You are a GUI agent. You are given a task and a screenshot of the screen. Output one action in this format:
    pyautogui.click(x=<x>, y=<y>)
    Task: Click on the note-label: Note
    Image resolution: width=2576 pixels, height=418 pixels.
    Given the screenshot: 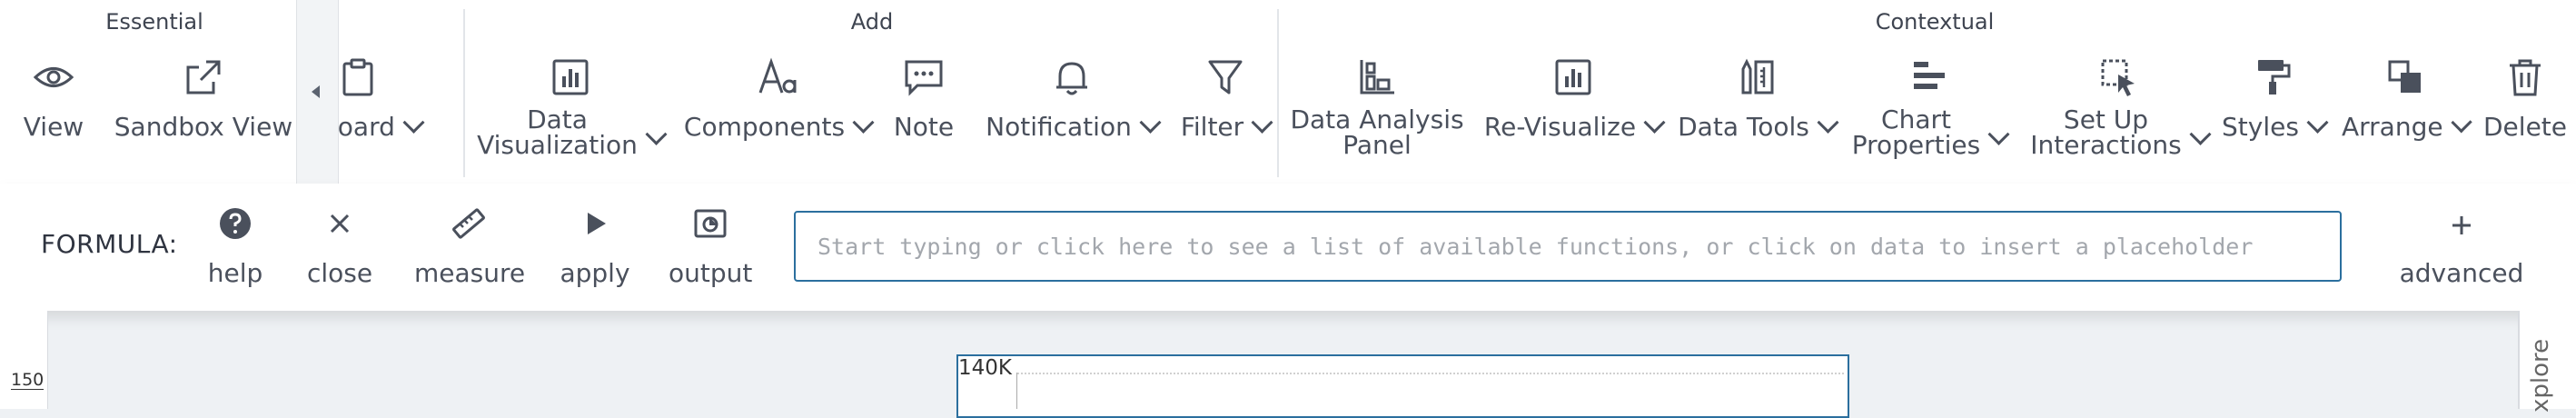 What is the action you would take?
    pyautogui.click(x=924, y=127)
    